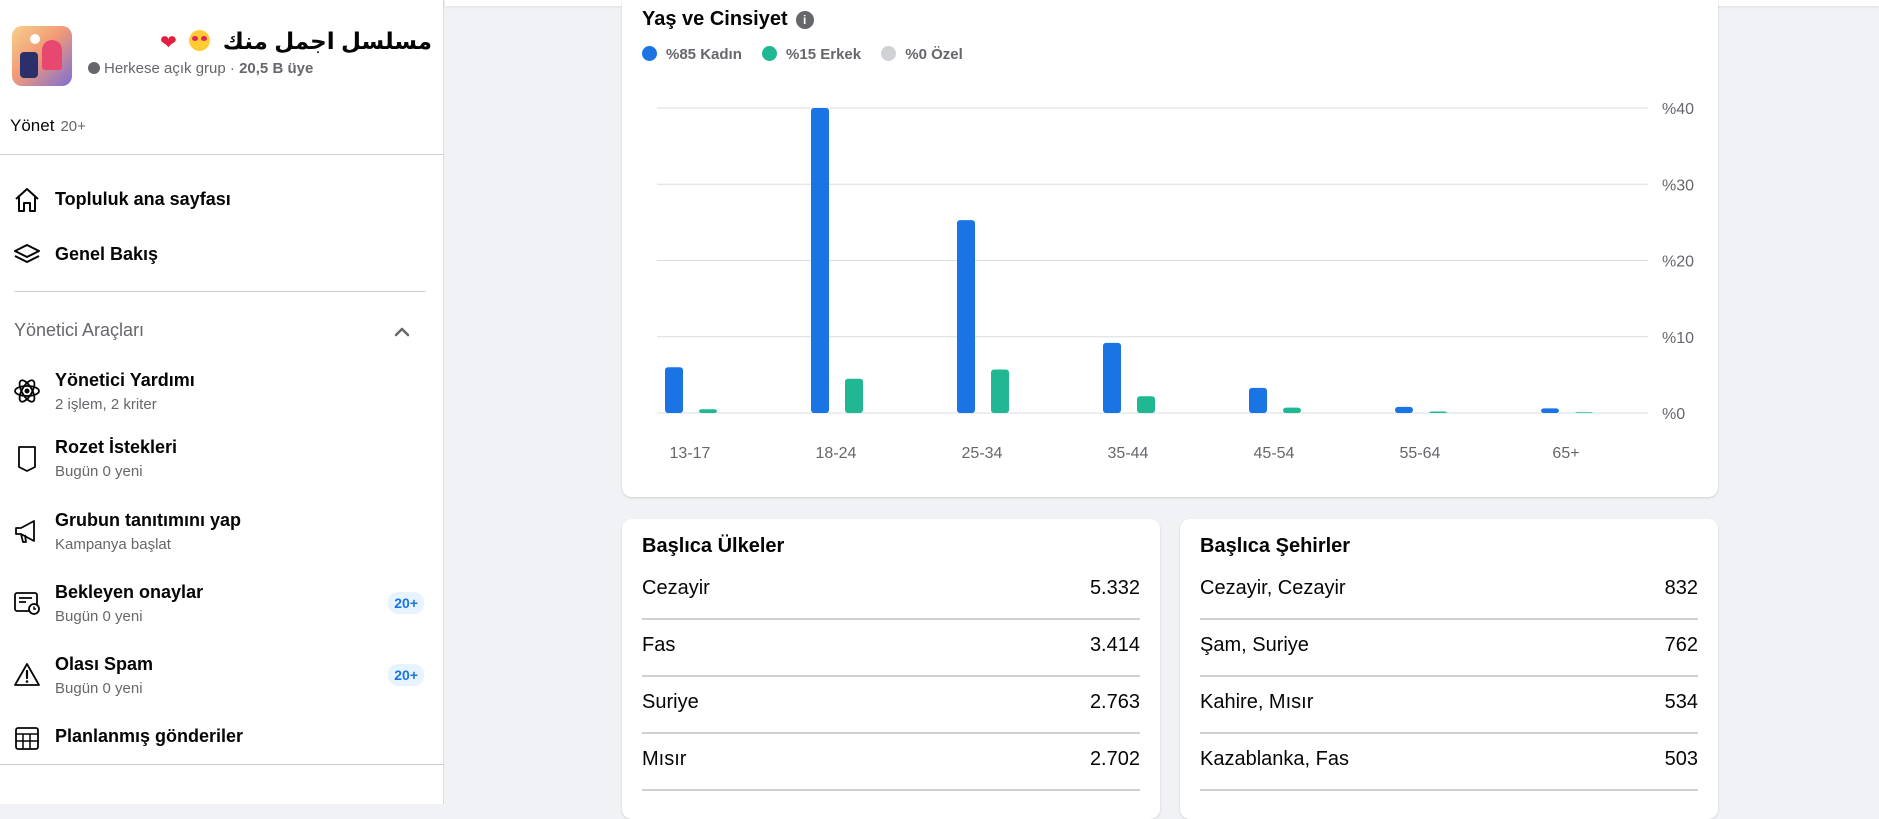 This screenshot has width=1879, height=819. I want to click on list-item: Kahire, Mısır 534, so click(1449, 705).